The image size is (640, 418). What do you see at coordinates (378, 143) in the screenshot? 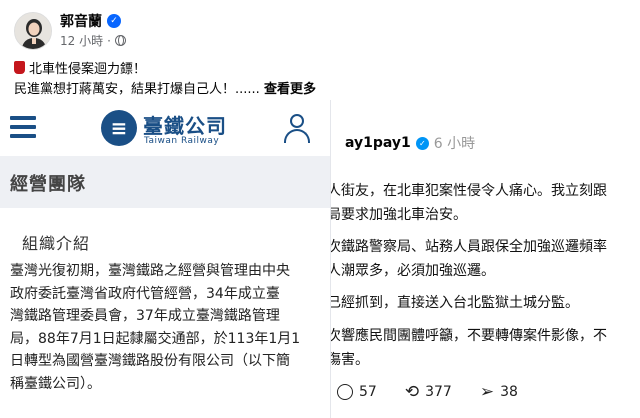
I see `threads-username: ay1pay1` at bounding box center [378, 143].